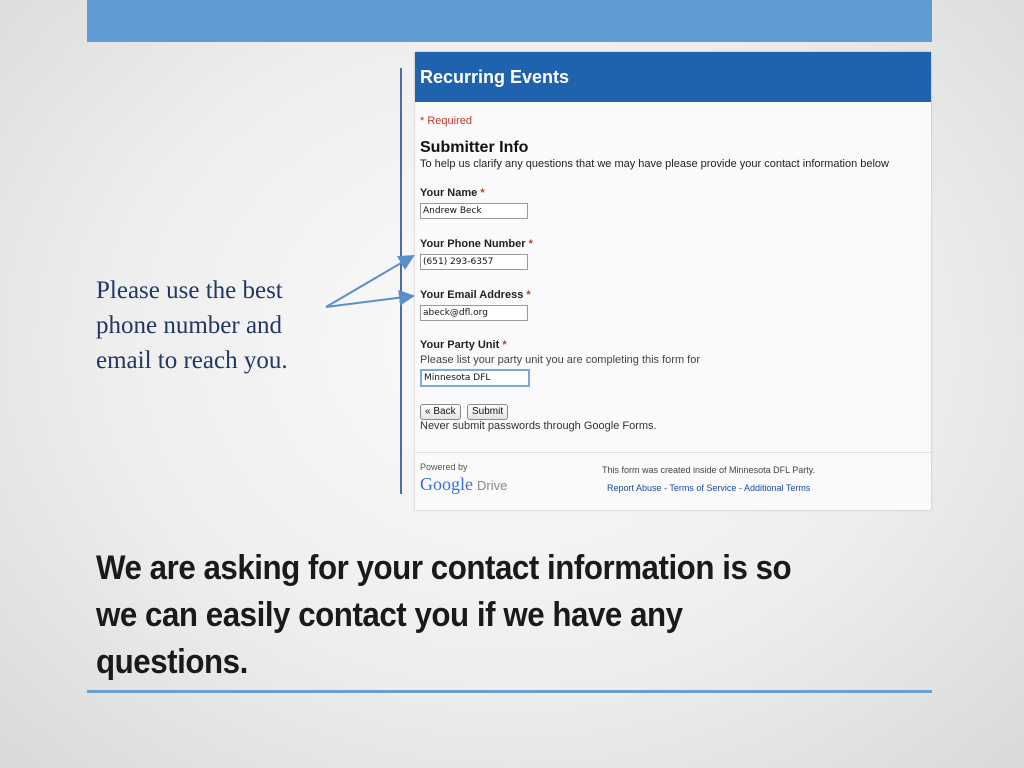 The height and width of the screenshot is (768, 1024). Describe the element at coordinates (463, 345) in the screenshot. I see `party-label: Your Party Unit *` at that location.